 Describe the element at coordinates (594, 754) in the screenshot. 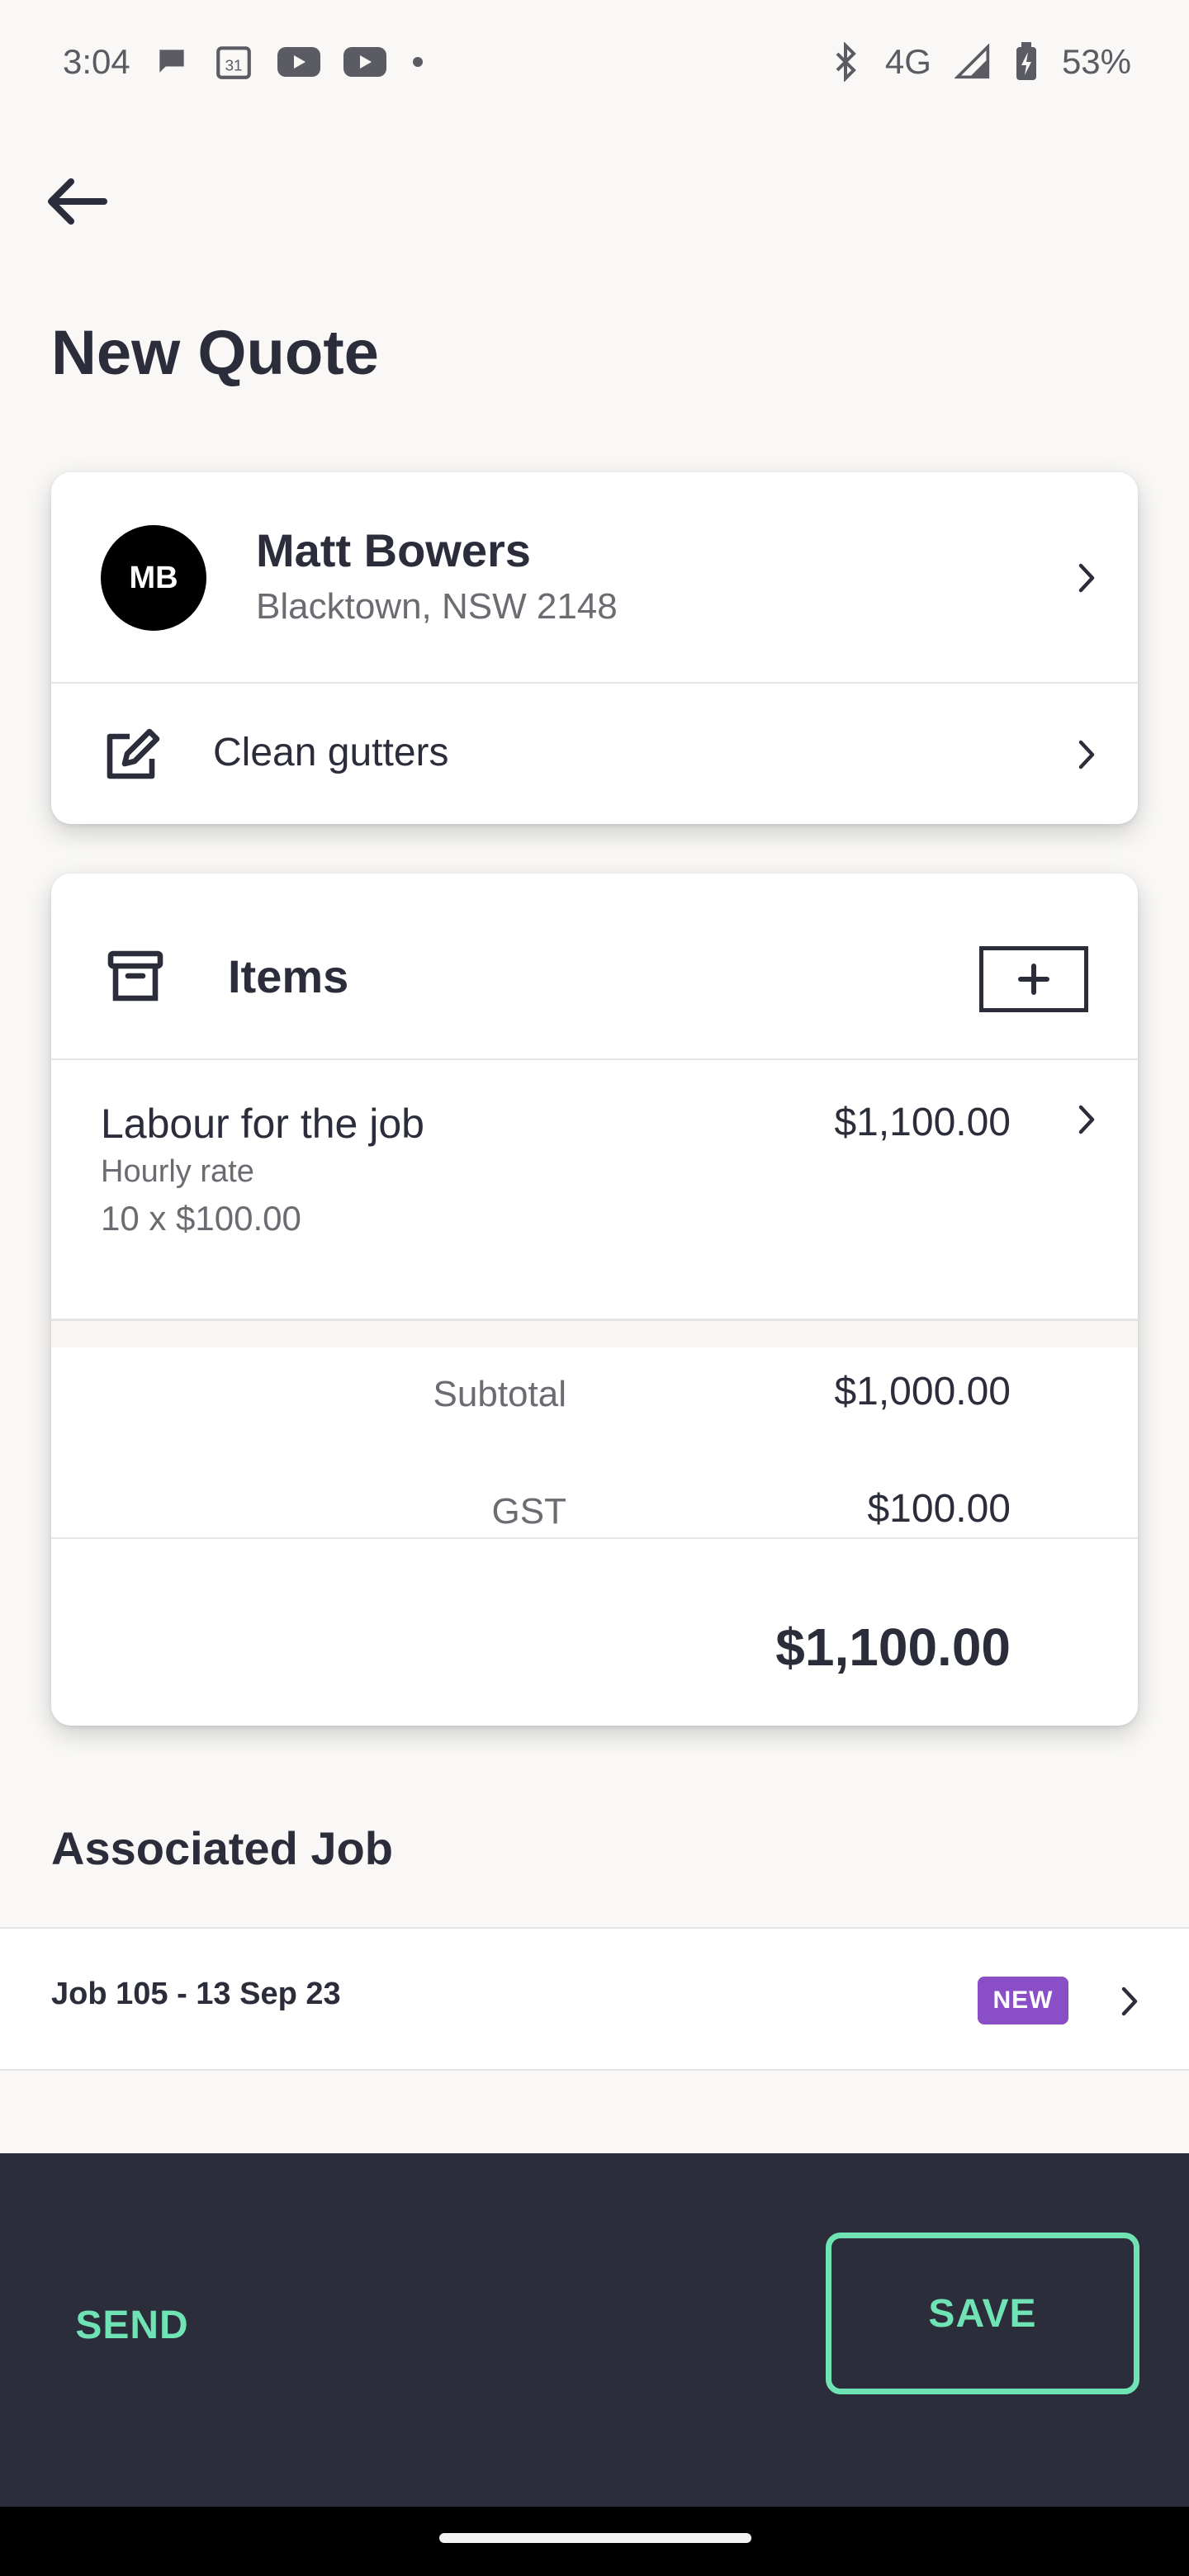

I see `job-description-row: Clean gutters` at that location.